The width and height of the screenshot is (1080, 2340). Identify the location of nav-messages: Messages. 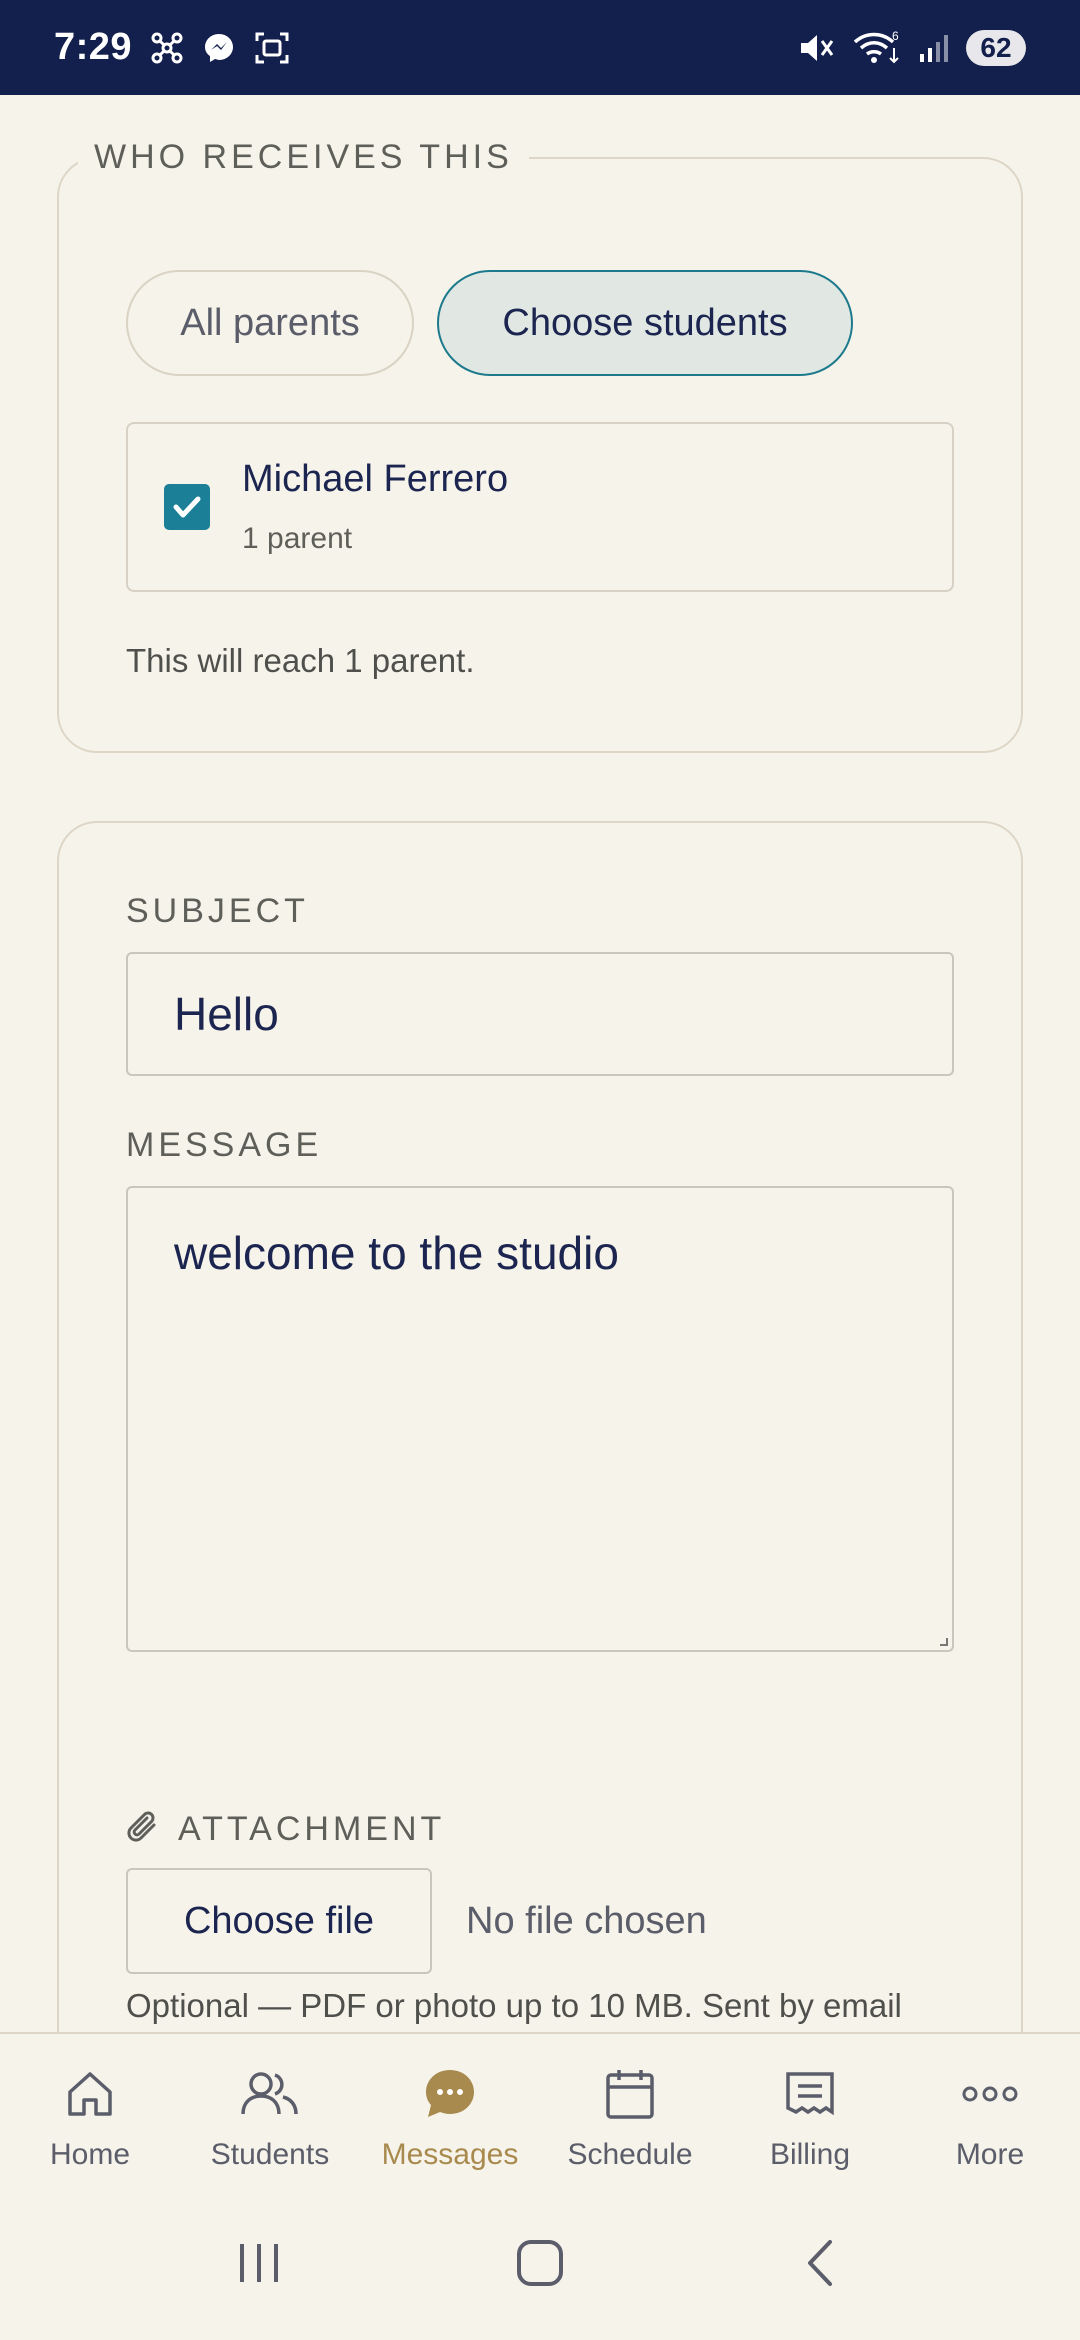
(450, 2112).